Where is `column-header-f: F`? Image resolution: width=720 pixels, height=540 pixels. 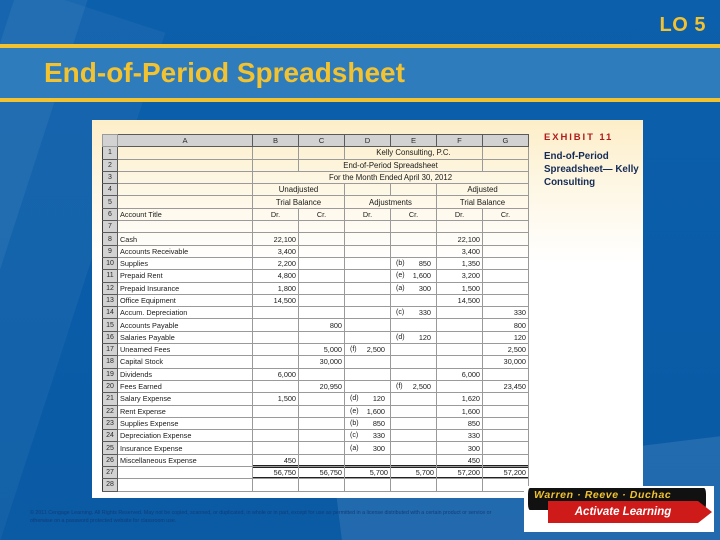 column-header-f: F is located at coordinates (459, 140).